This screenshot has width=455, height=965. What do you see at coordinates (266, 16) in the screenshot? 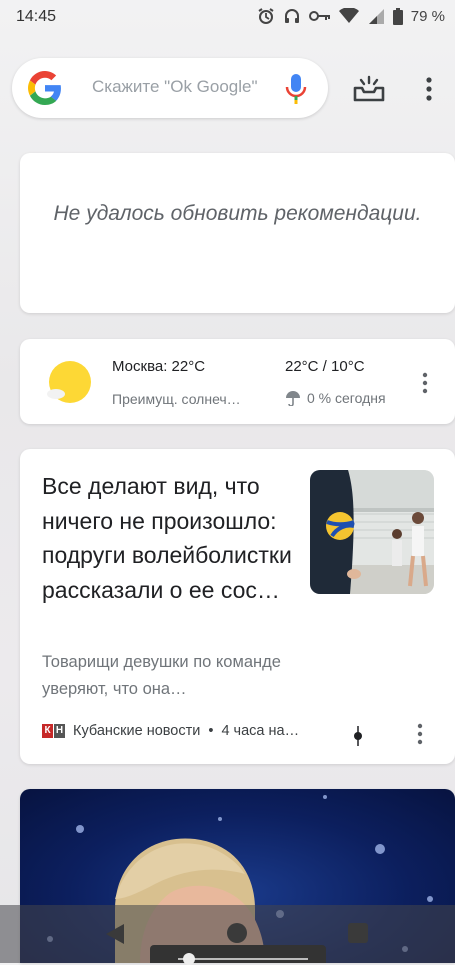
I see `alarm-icon` at bounding box center [266, 16].